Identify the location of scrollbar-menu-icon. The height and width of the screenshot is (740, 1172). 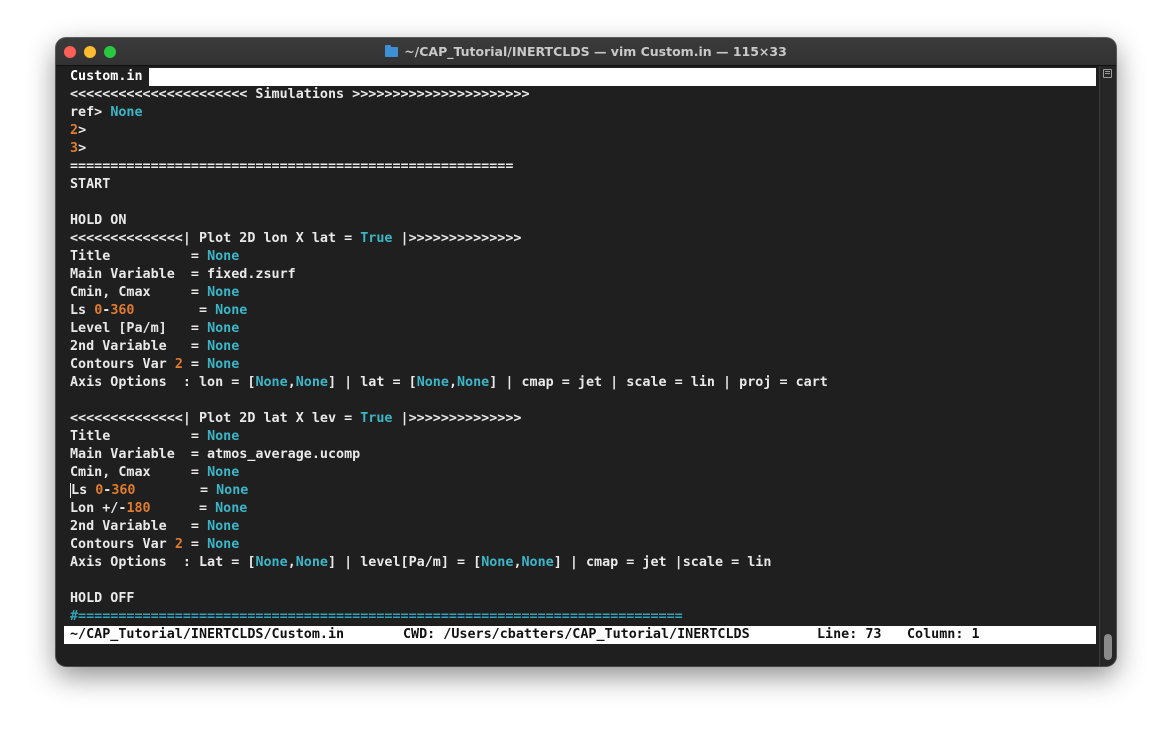
(1107, 73).